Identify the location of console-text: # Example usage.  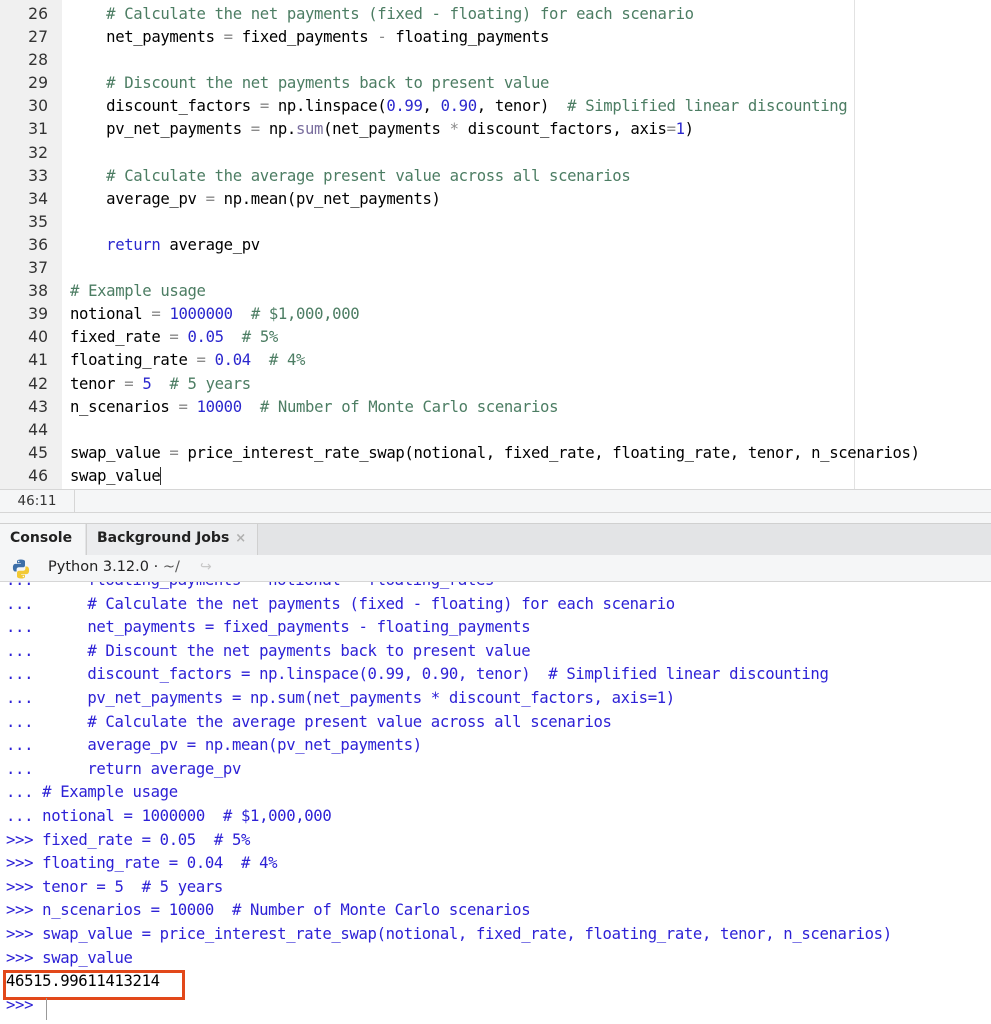
(105, 792).